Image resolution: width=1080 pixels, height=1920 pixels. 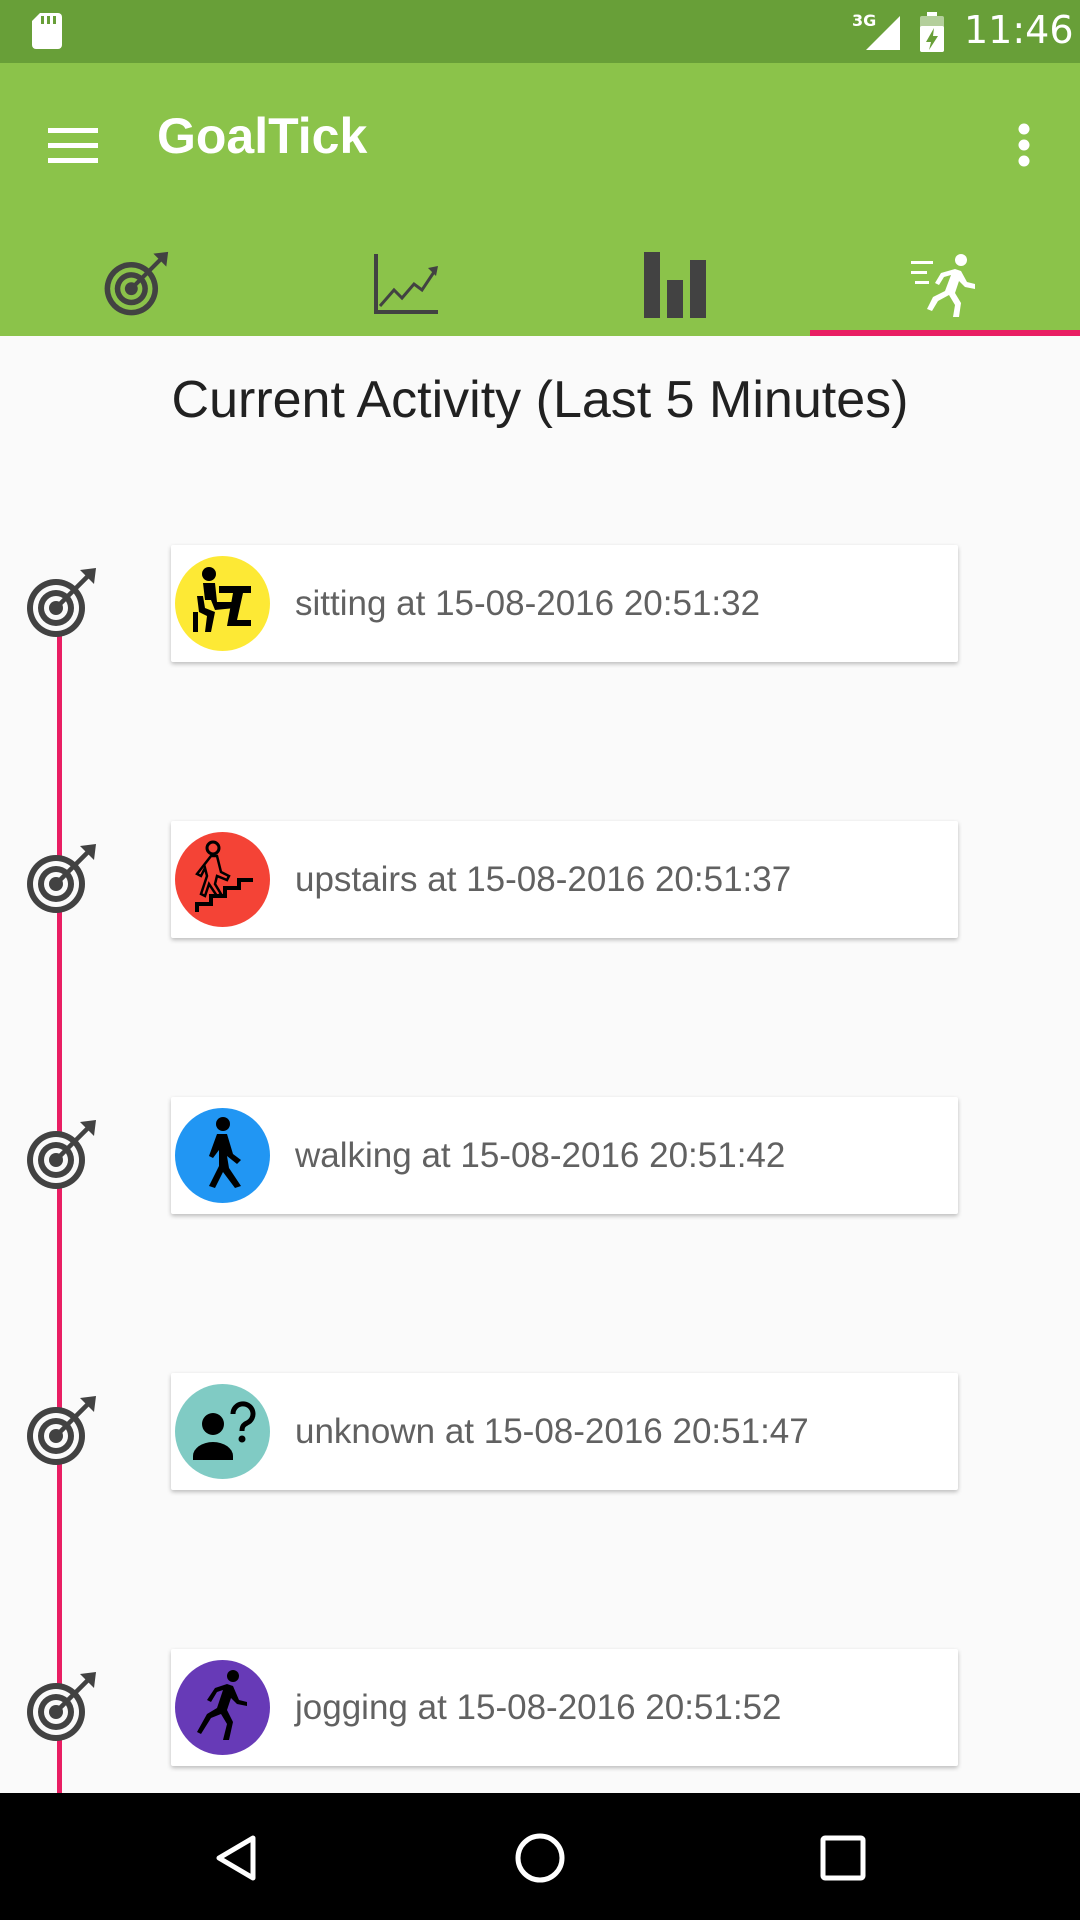 What do you see at coordinates (538, 1707) in the screenshot?
I see `activity-label: jogging at 15-08-2016 20:51:52` at bounding box center [538, 1707].